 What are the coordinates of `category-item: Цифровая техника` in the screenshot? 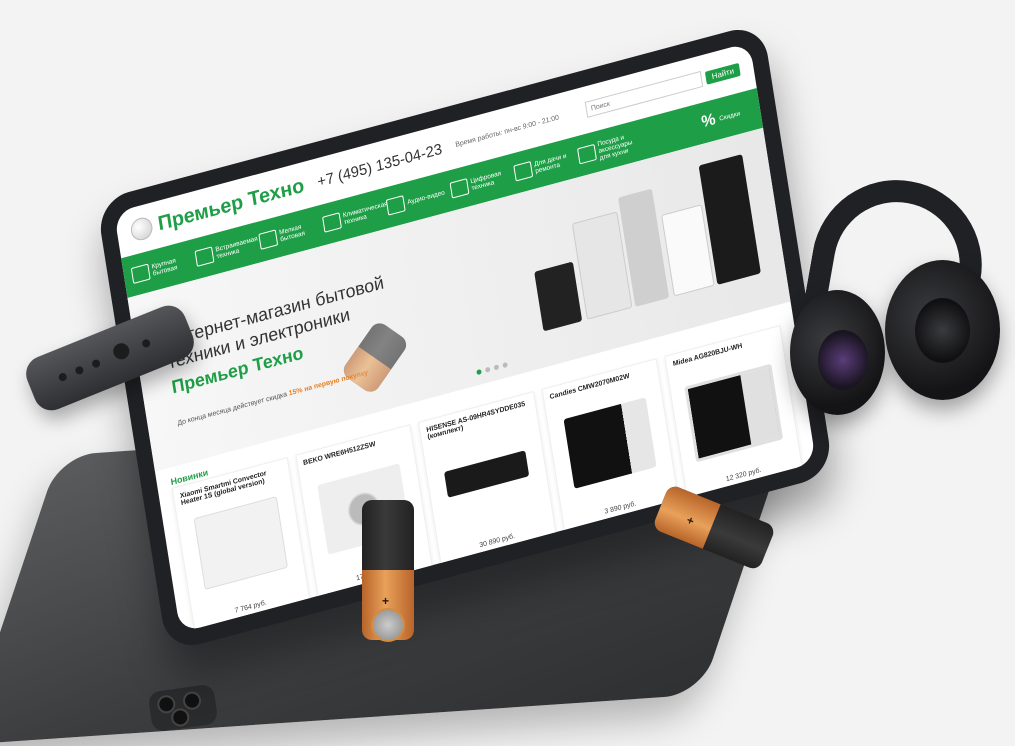 It's located at (480, 183).